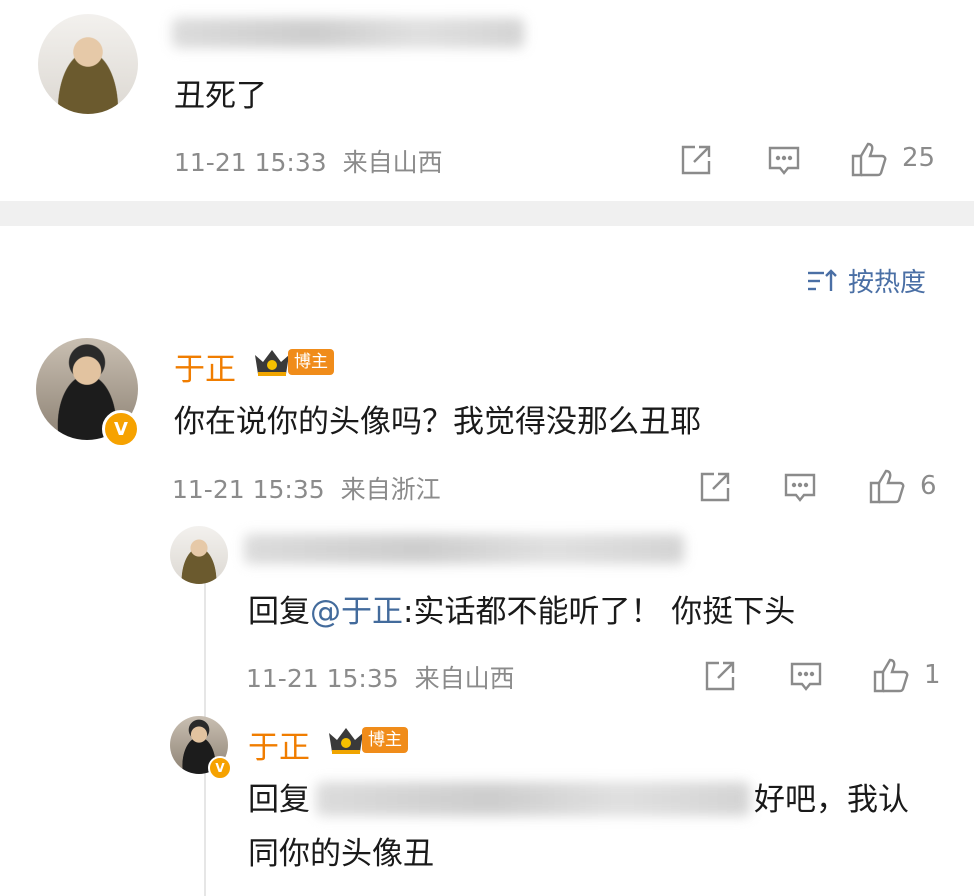 This screenshot has height=896, width=974. I want to click on comment-text: 你在说你的头像吗？我觉得没那么丑耶, so click(437, 422).